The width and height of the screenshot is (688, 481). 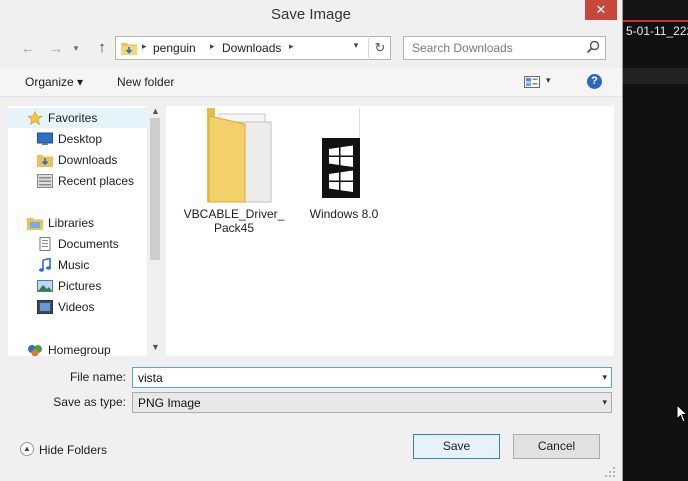 I want to click on navigation-pane-scrollbar: ▲ ▼, so click(x=155, y=231).